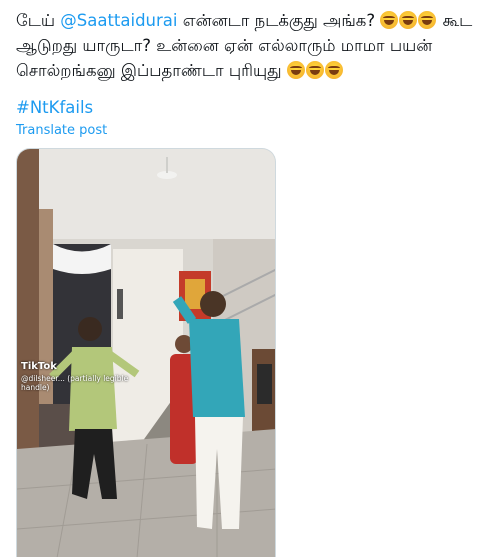  What do you see at coordinates (279, 20) in the screenshot?
I see `tweet-text-part1: என்னடா நடக்குது அங்க?` at bounding box center [279, 20].